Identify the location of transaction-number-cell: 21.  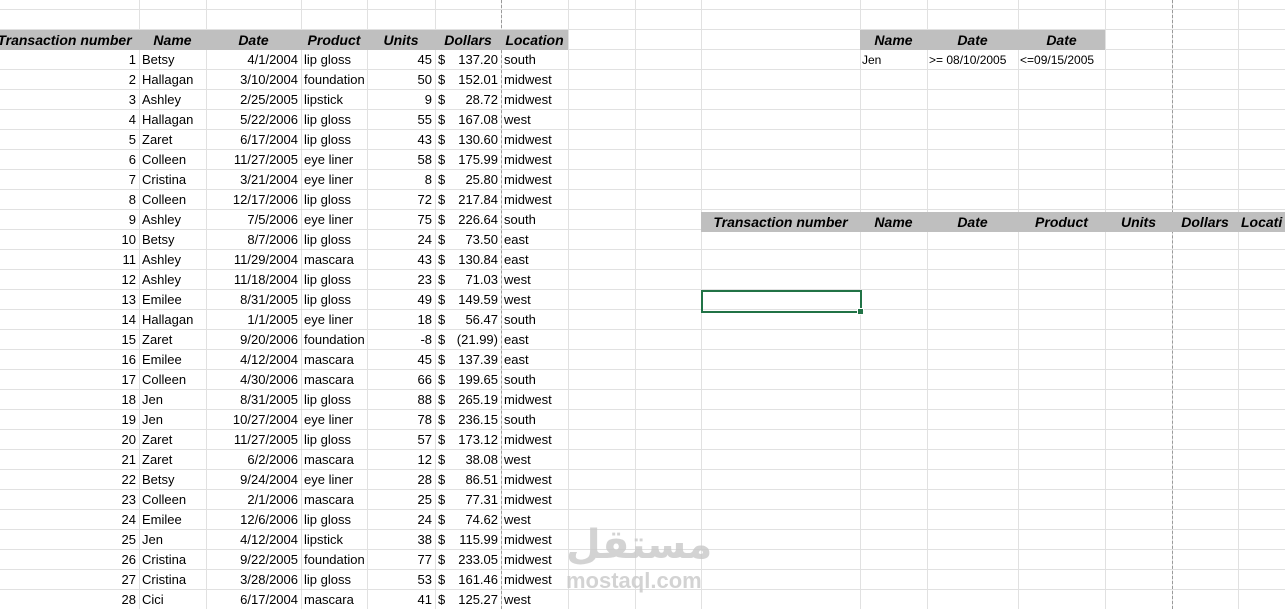
(128, 459).